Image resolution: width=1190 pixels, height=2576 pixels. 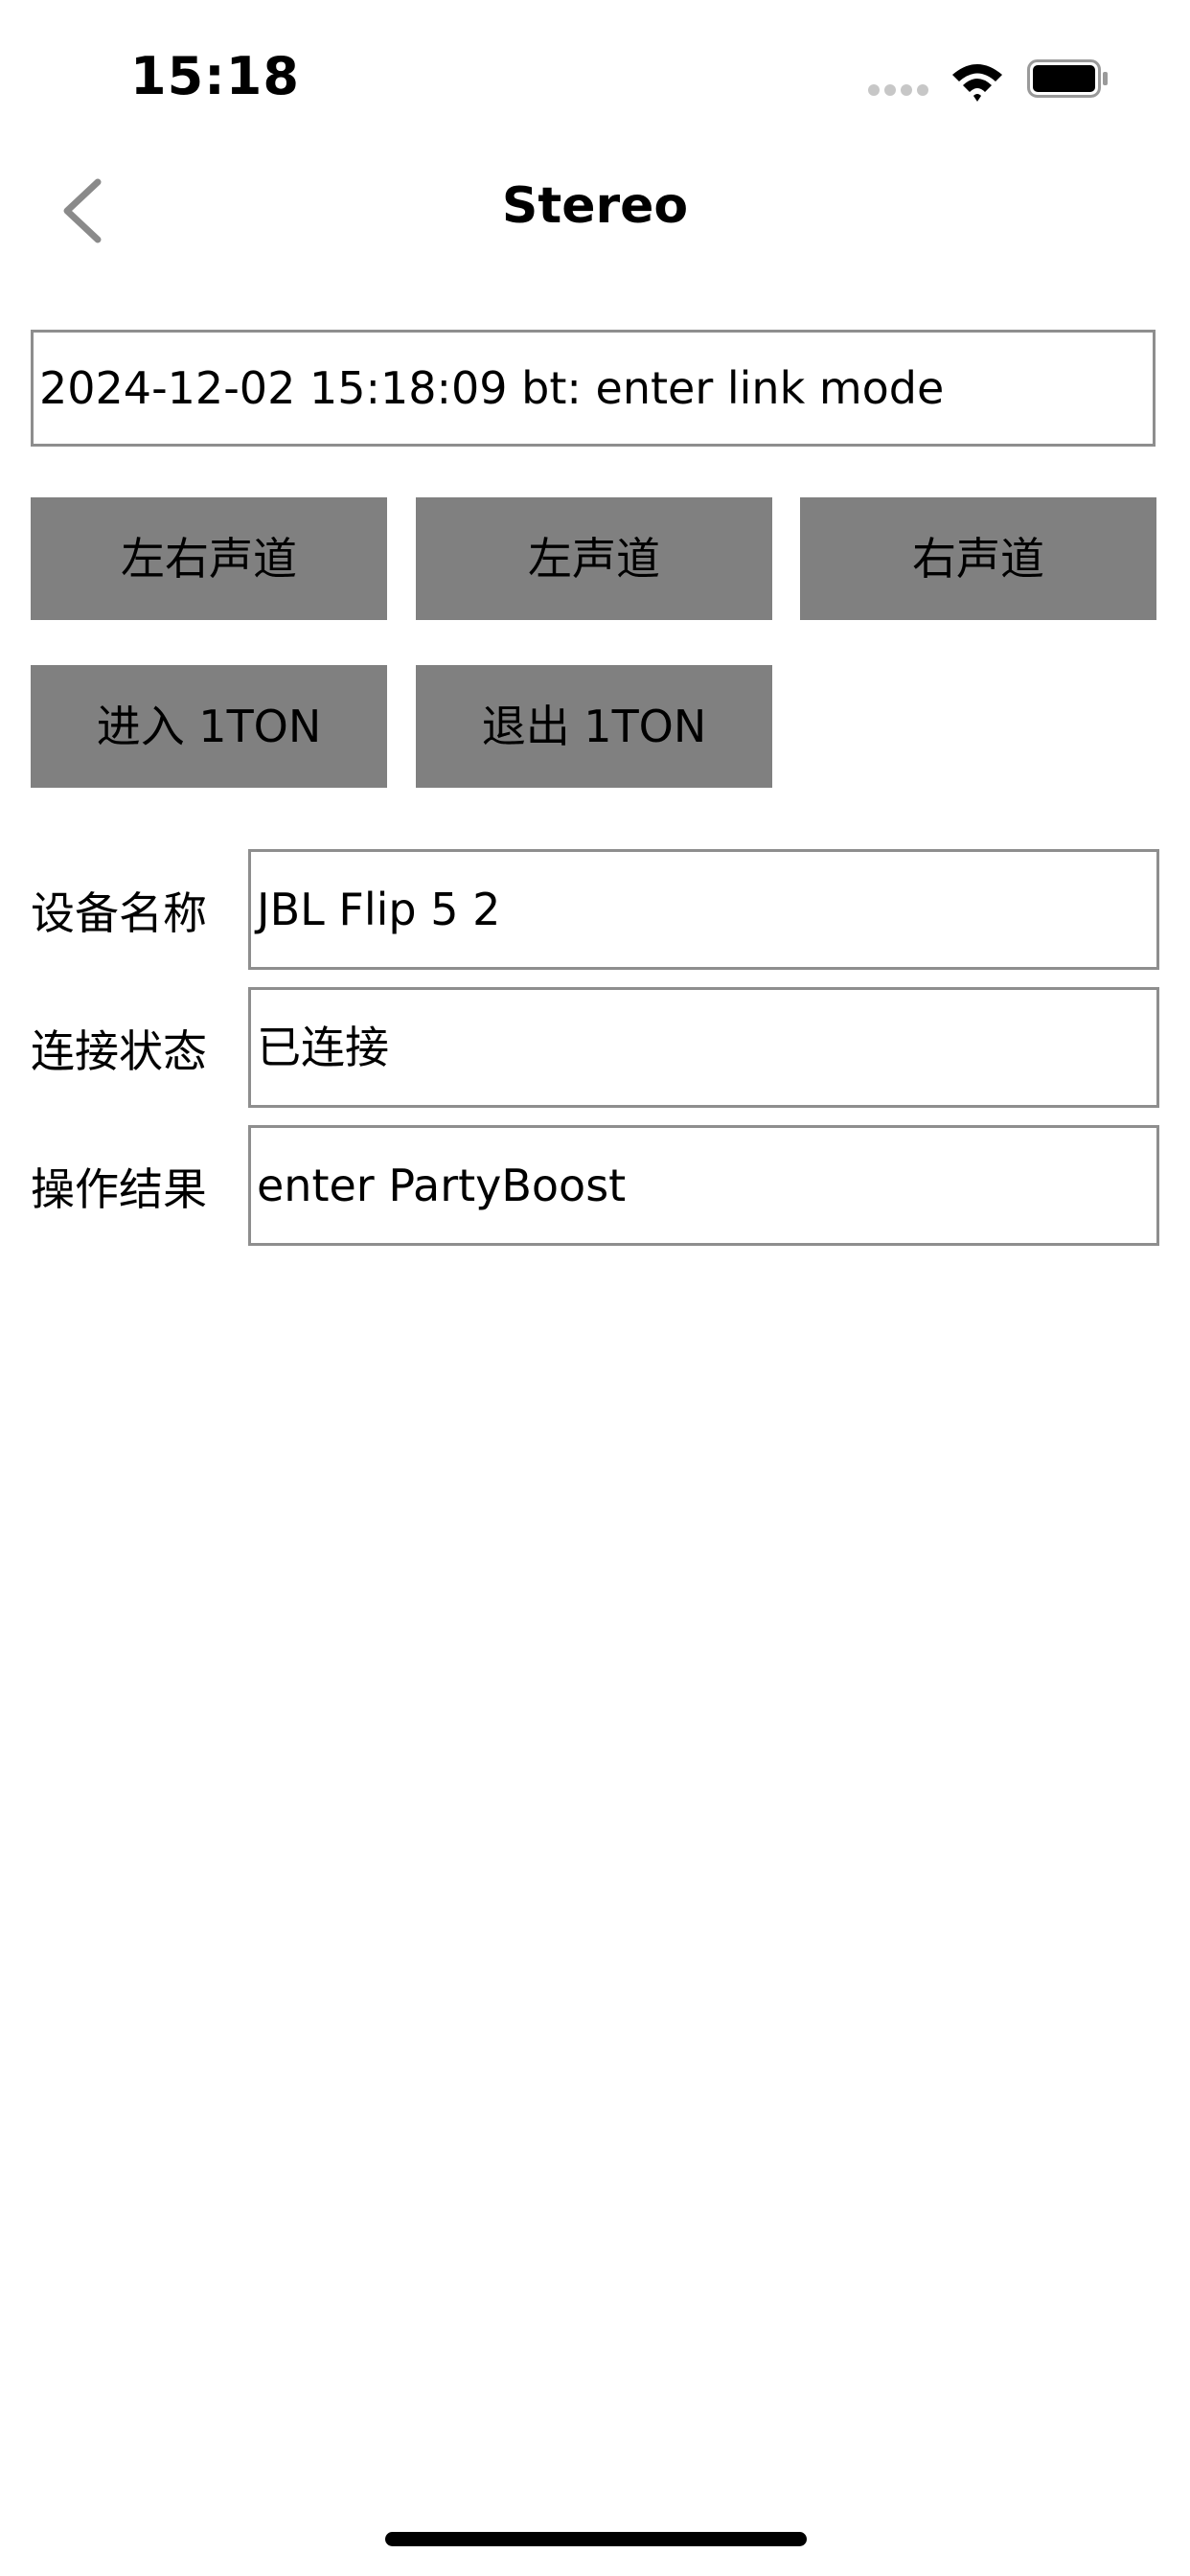 What do you see at coordinates (209, 726) in the screenshot?
I see `enter-1ton-button: 进入 1TON` at bounding box center [209, 726].